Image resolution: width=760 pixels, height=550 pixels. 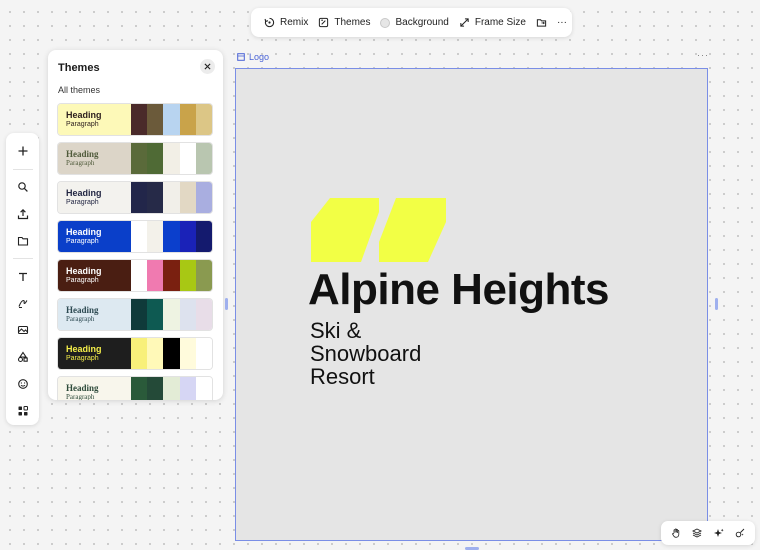 What do you see at coordinates (422, 22) in the screenshot?
I see `background-label: Background` at bounding box center [422, 22].